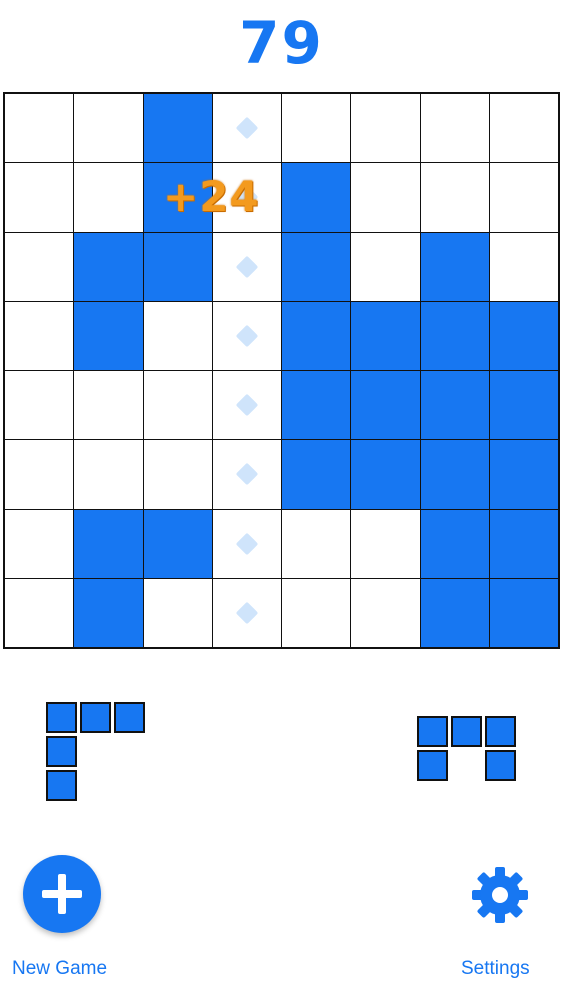 The height and width of the screenshot is (1000, 563). What do you see at coordinates (97, 753) in the screenshot?
I see `piece-left` at bounding box center [97, 753].